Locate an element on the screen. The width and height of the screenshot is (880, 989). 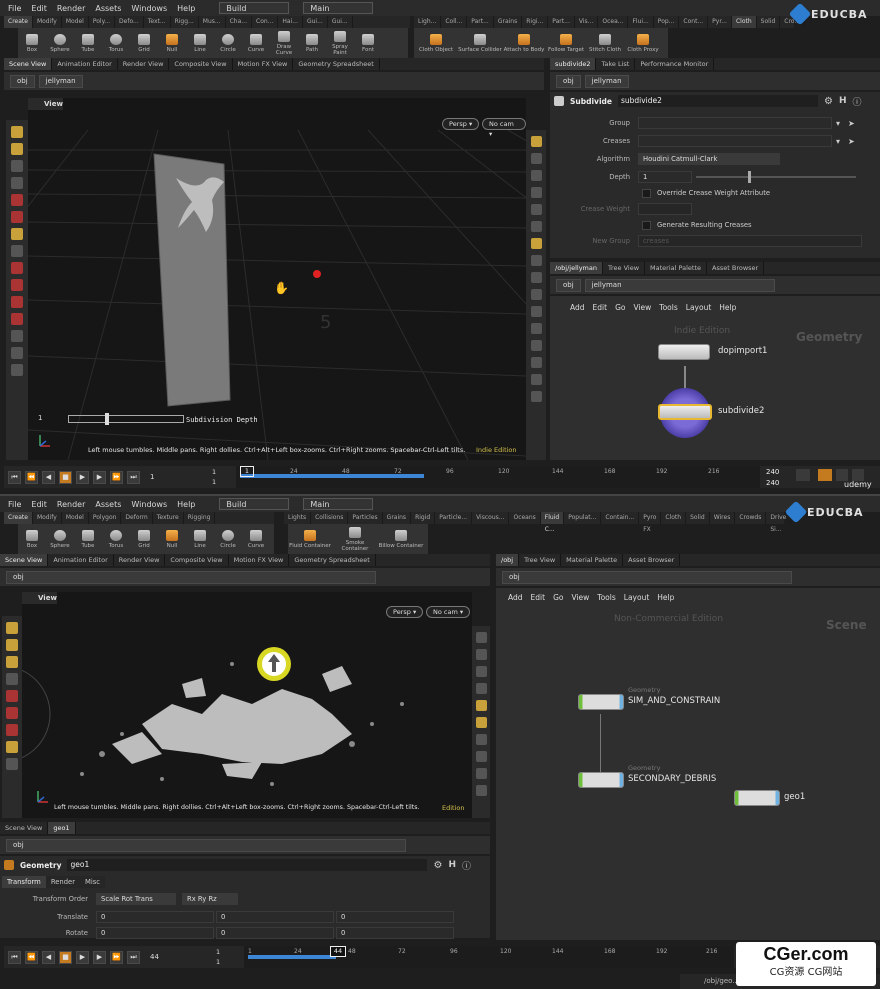
tab-geometry-spreadsheet: Geometry Spreadsheet is located at coordinates (336, 64).